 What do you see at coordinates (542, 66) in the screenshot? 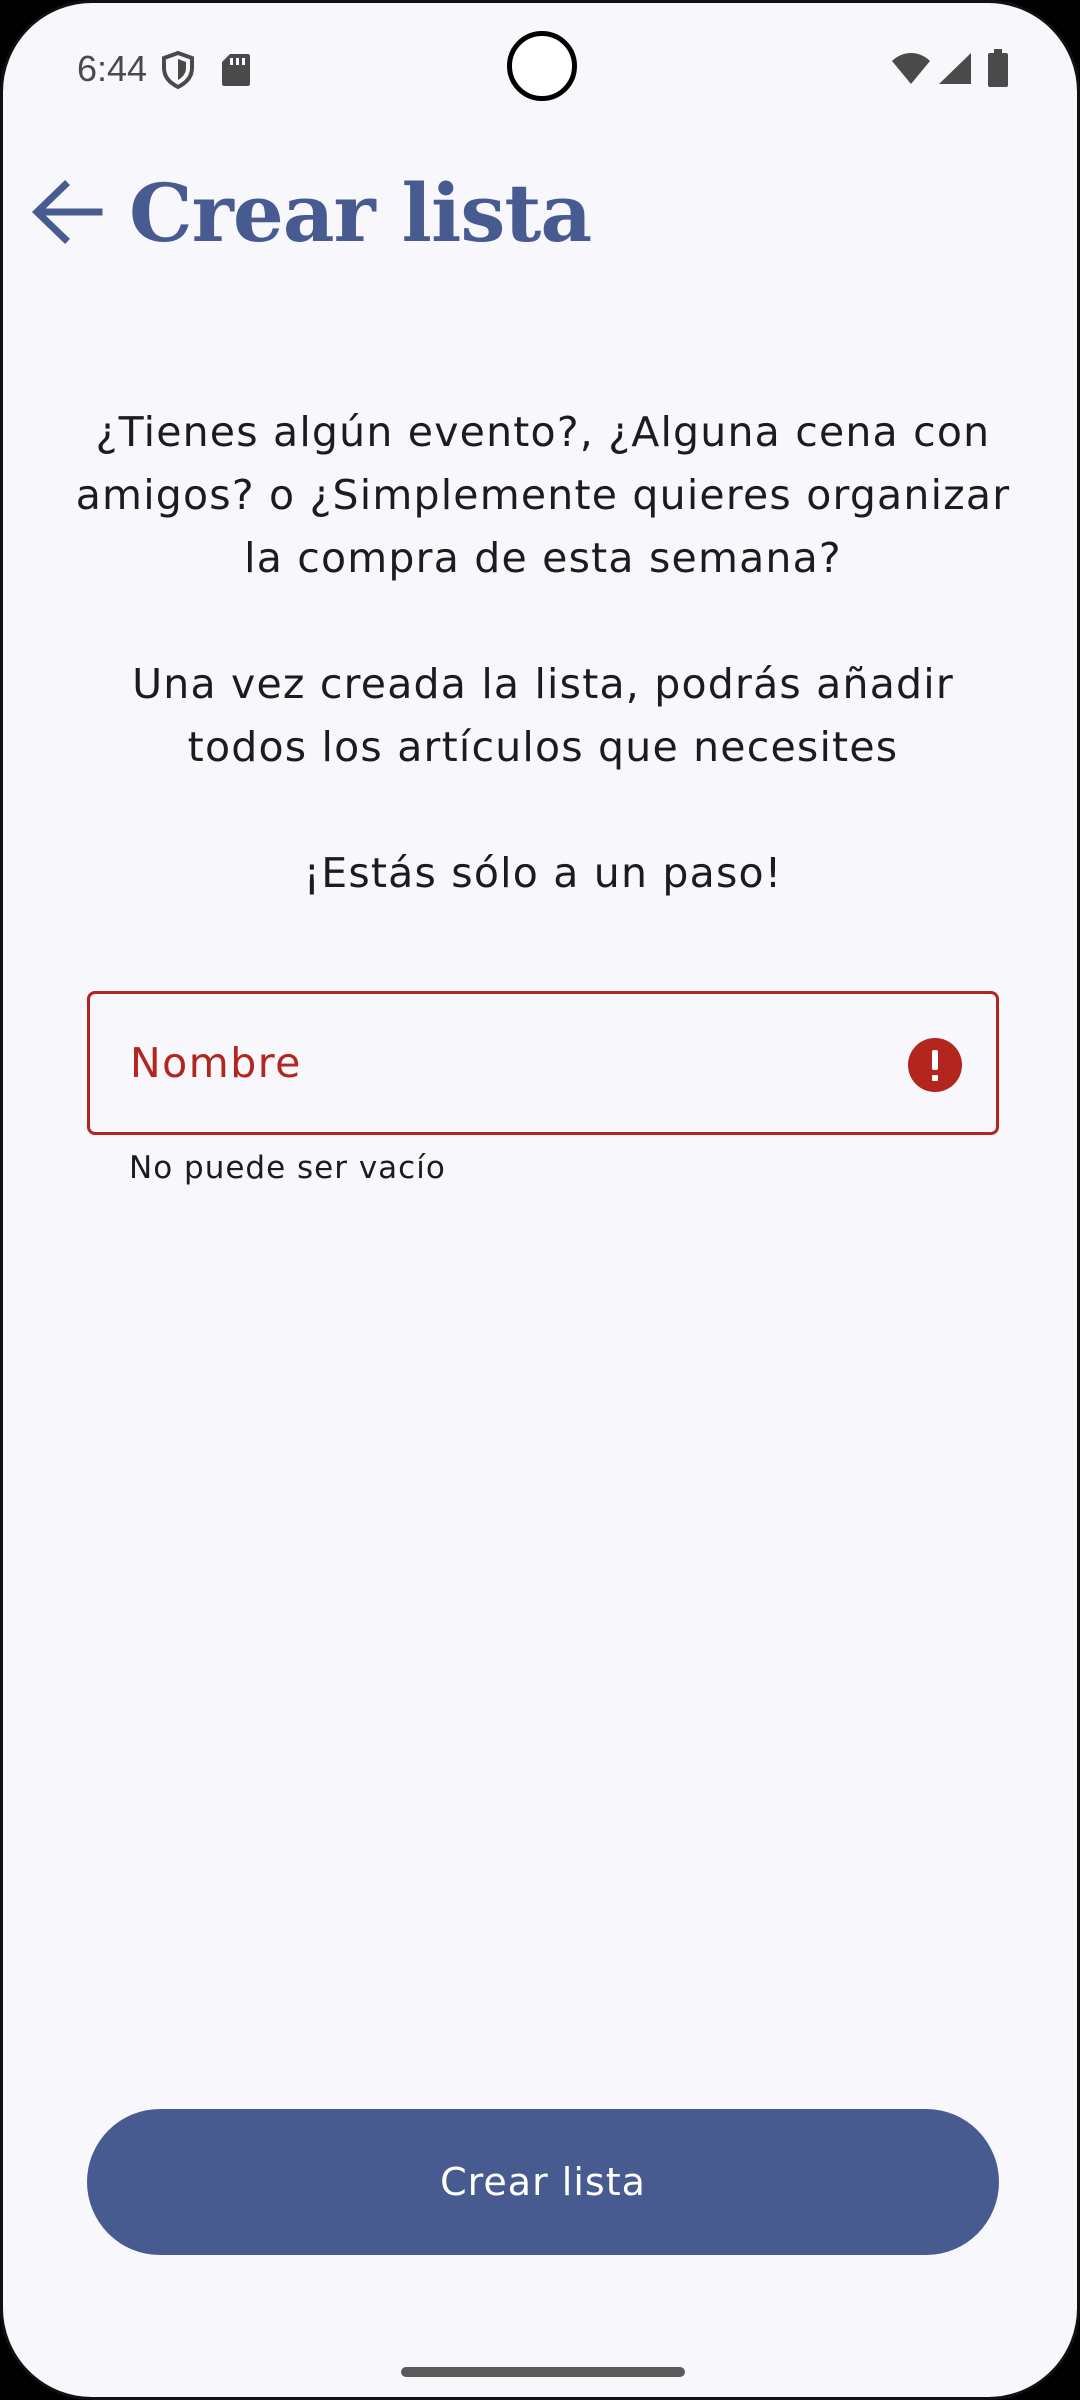
I see `camera-cutout` at bounding box center [542, 66].